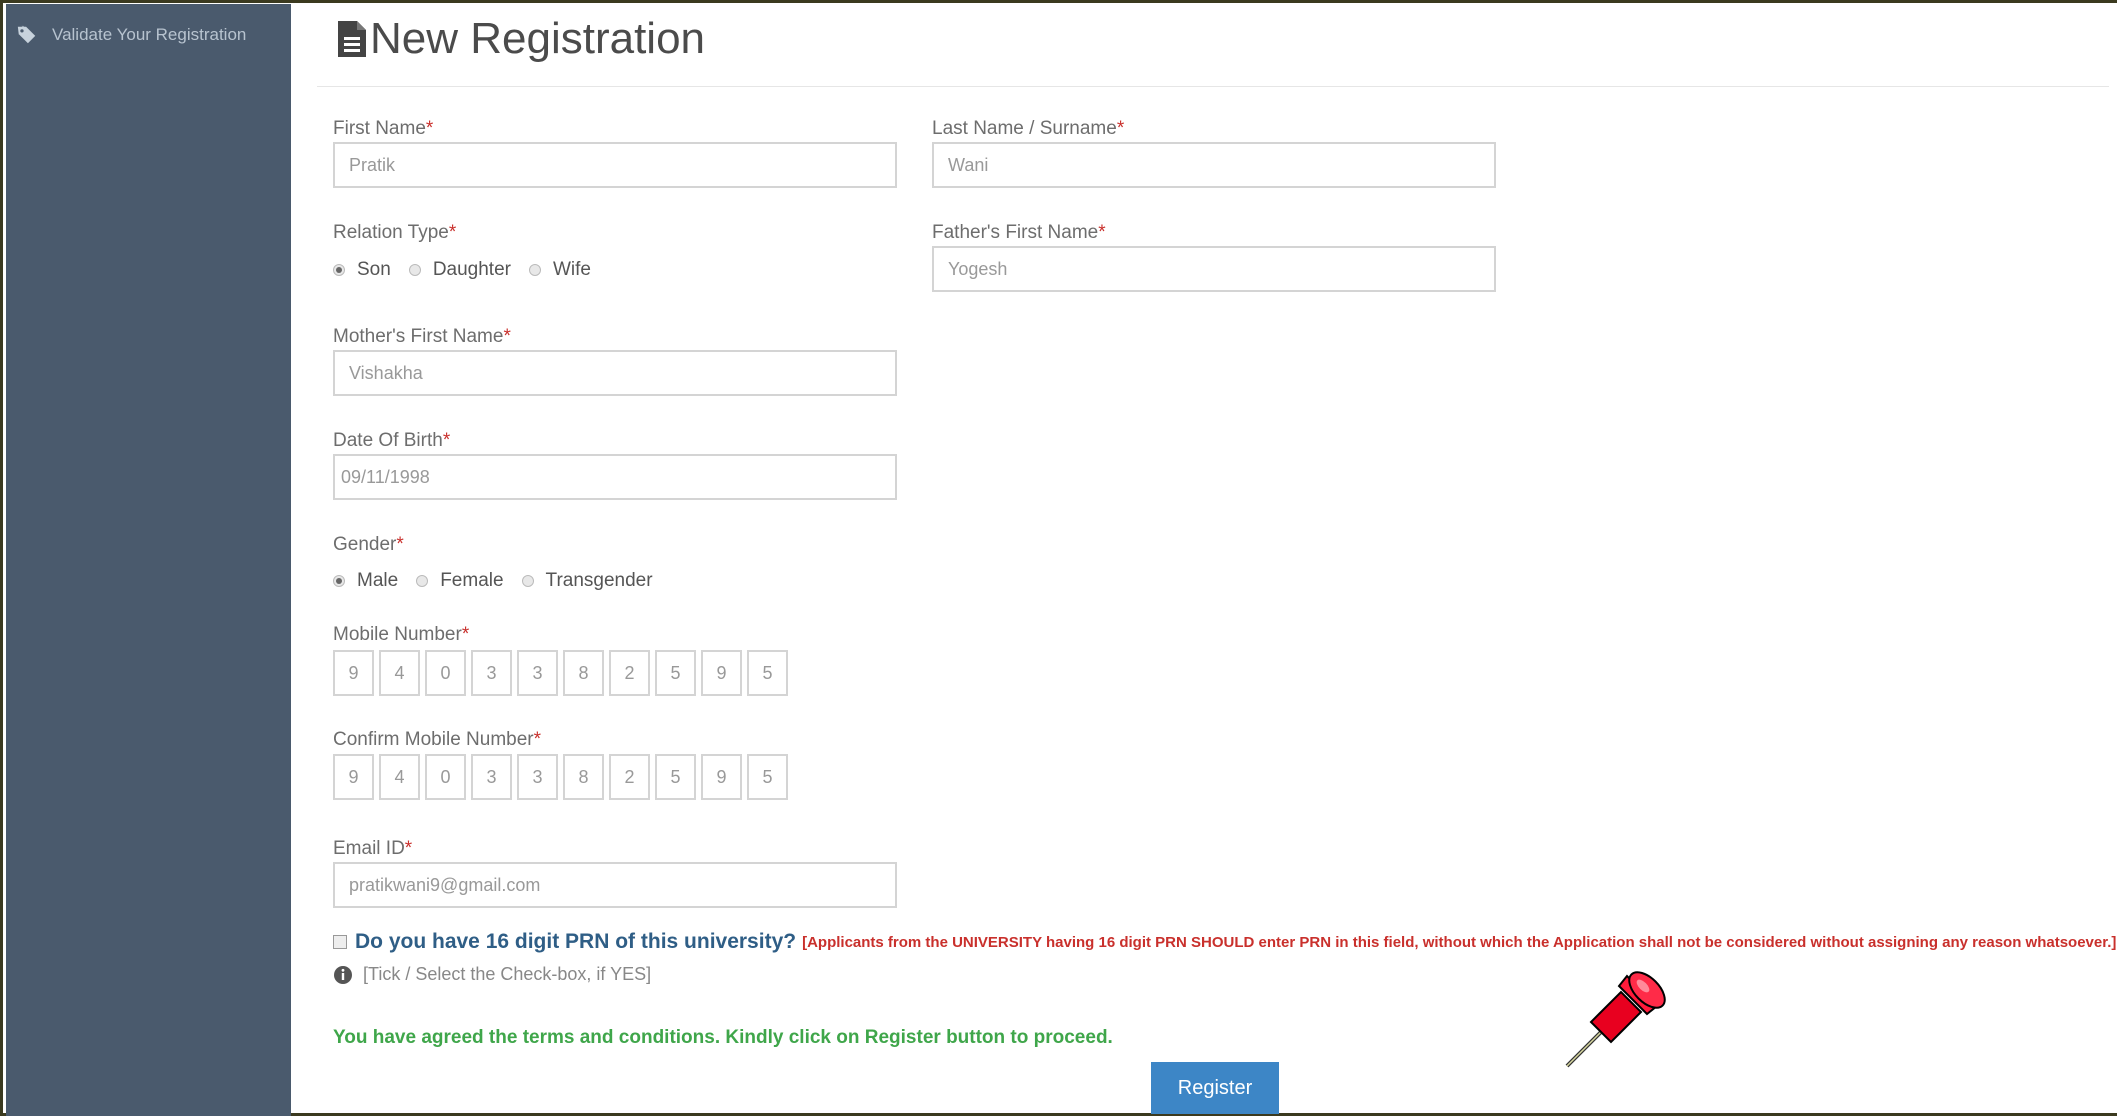  Describe the element at coordinates (414, 270) in the screenshot. I see `relation-daughter-radio` at that location.